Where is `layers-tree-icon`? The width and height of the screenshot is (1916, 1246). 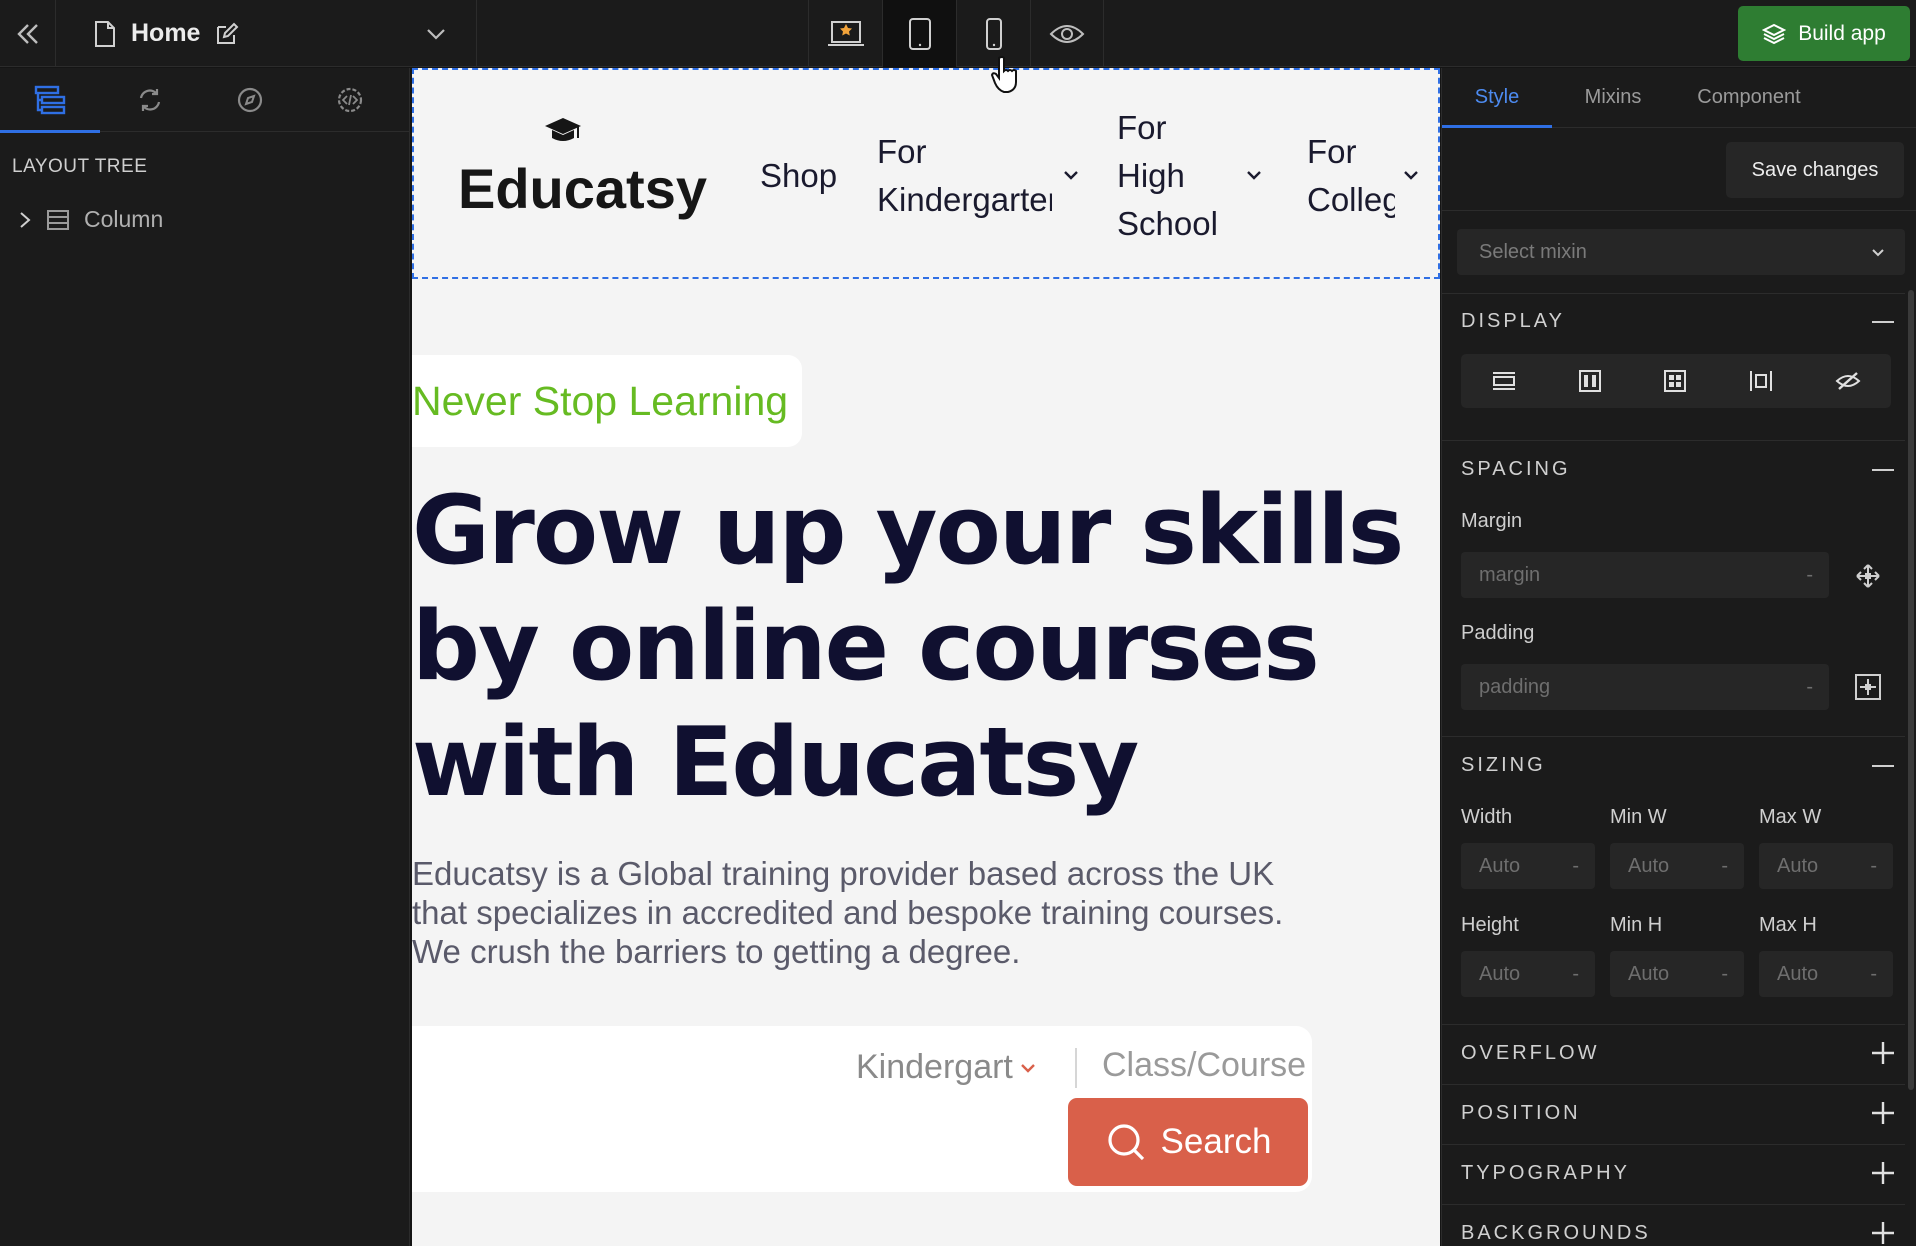
layers-tree-icon is located at coordinates (50, 100).